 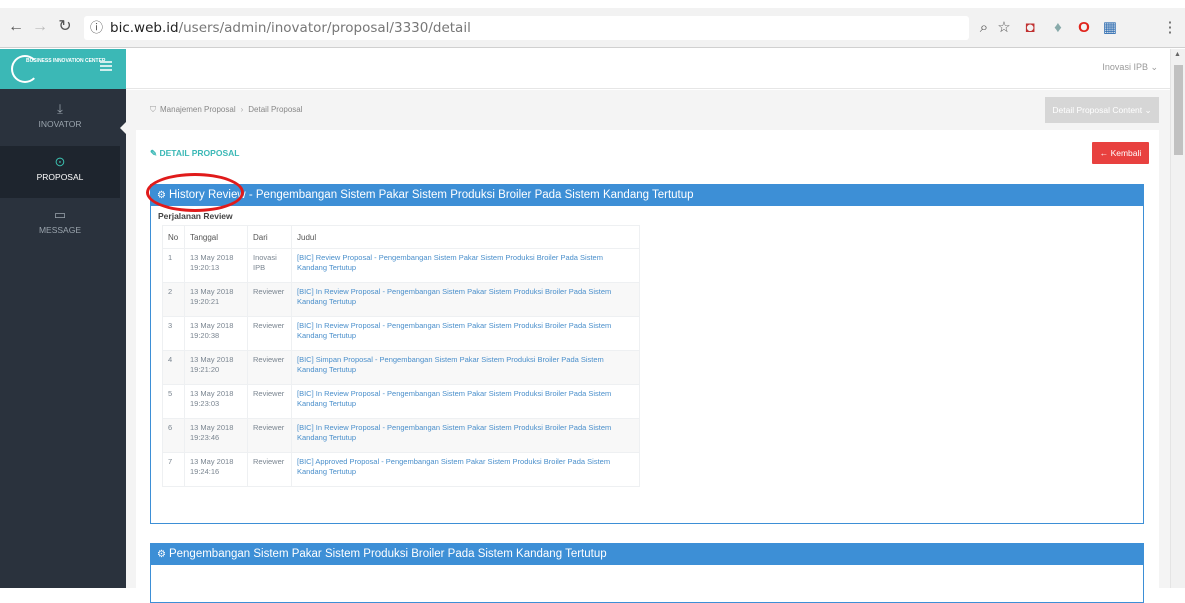 I want to click on annotation-circle, so click(x=195, y=192).